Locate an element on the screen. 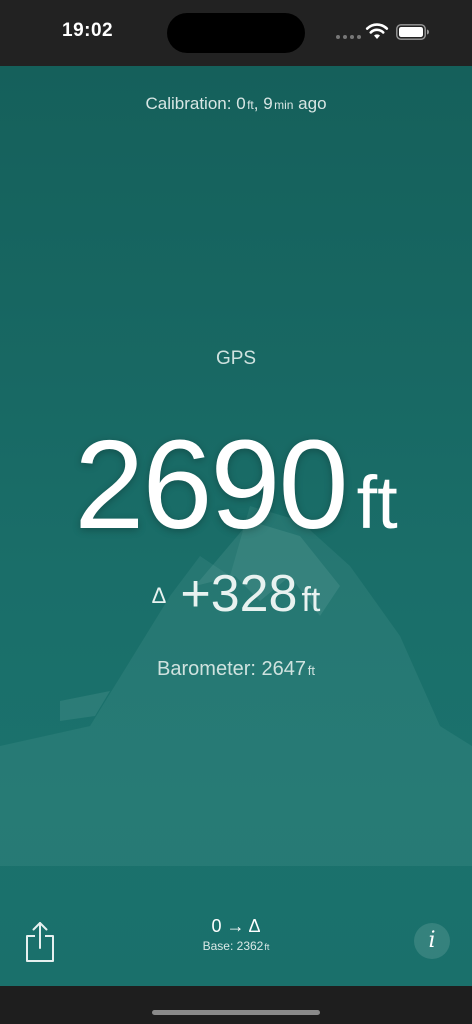 This screenshot has height=1024, width=472. base-altitude: Base: 2362 ft is located at coordinates (236, 946).